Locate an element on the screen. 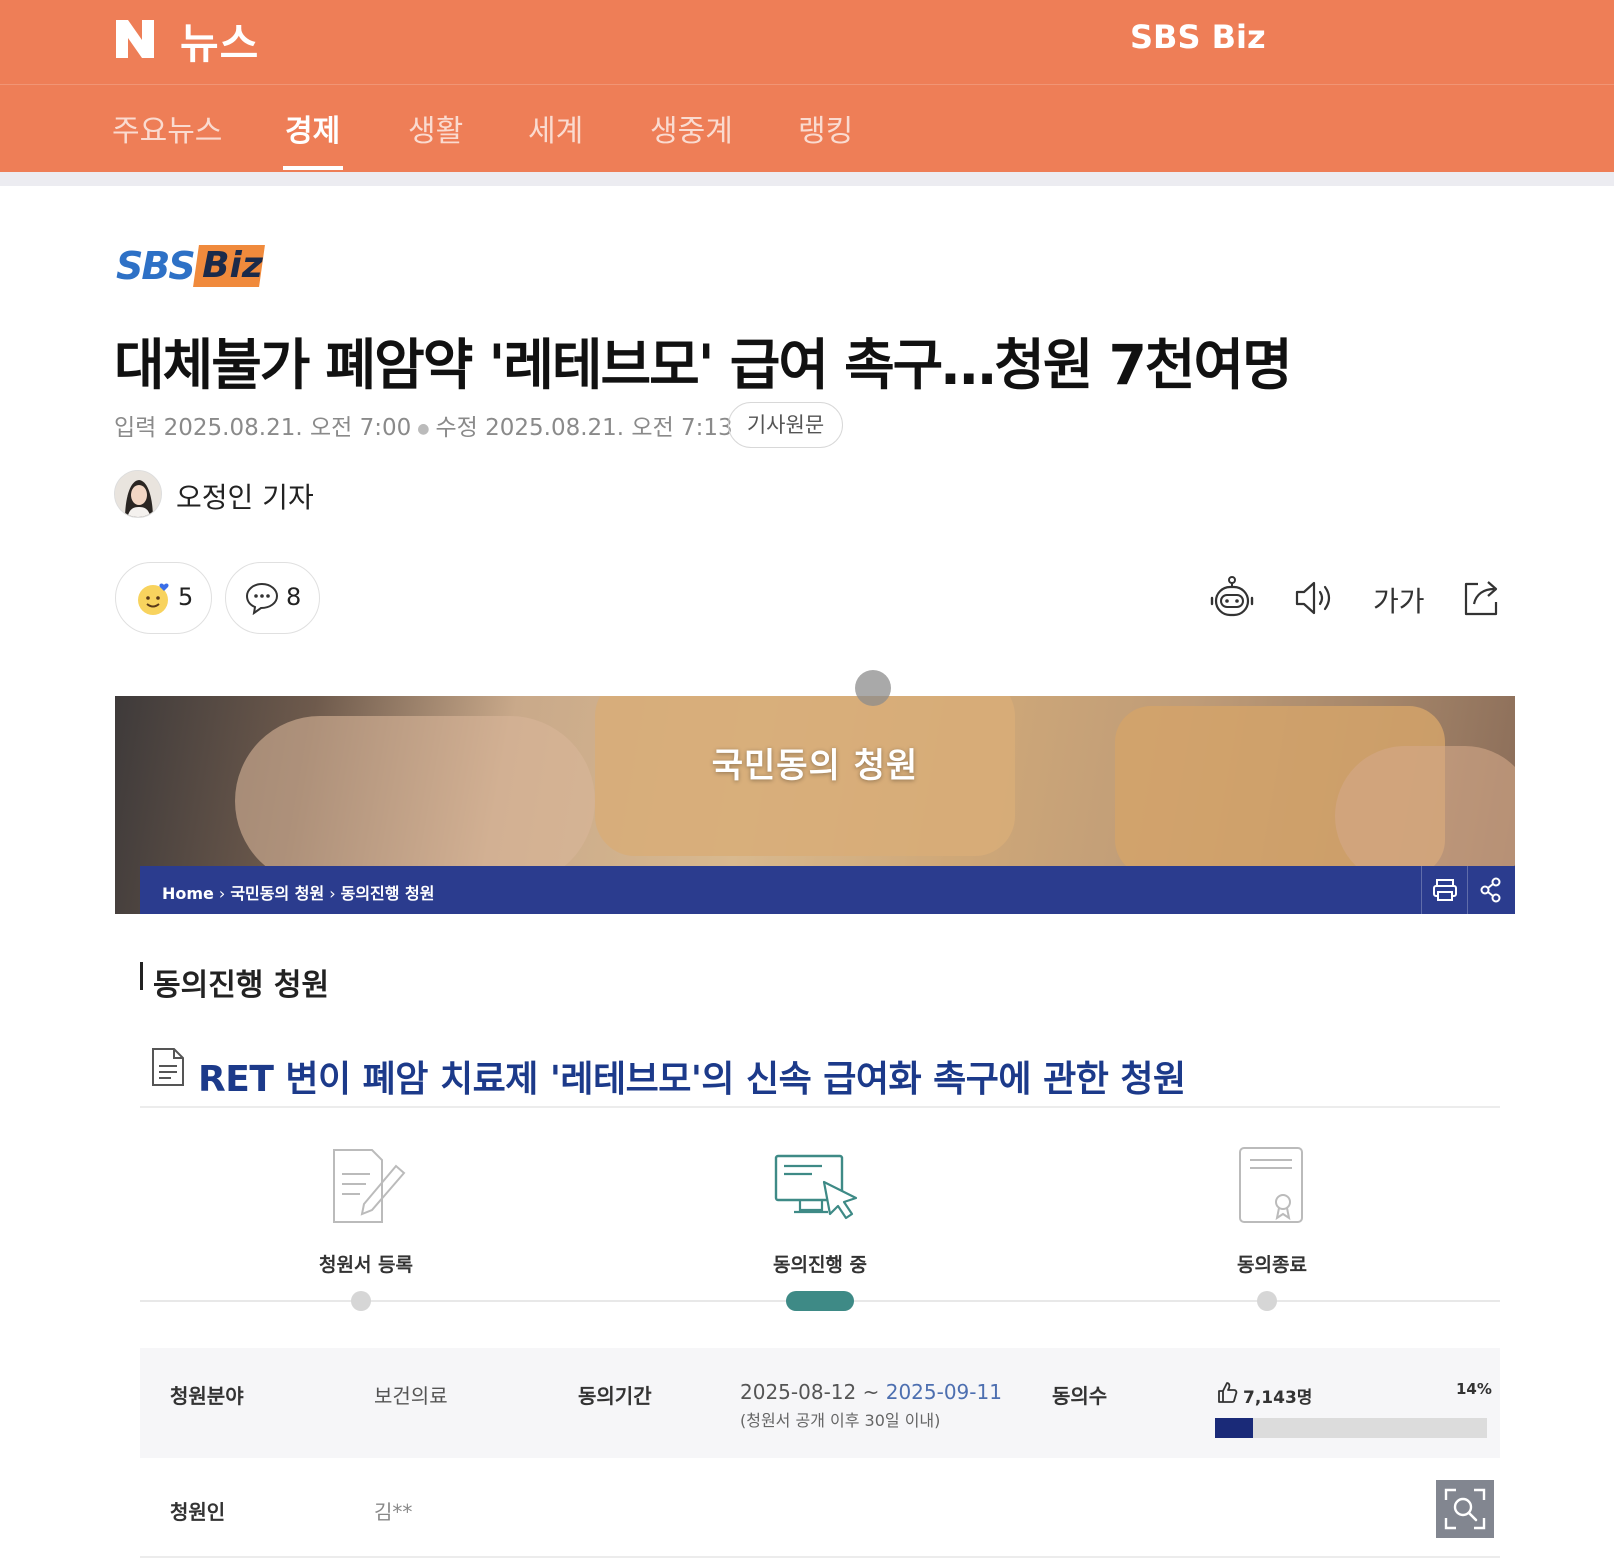  modified-label: 수정 is located at coordinates (456, 428).